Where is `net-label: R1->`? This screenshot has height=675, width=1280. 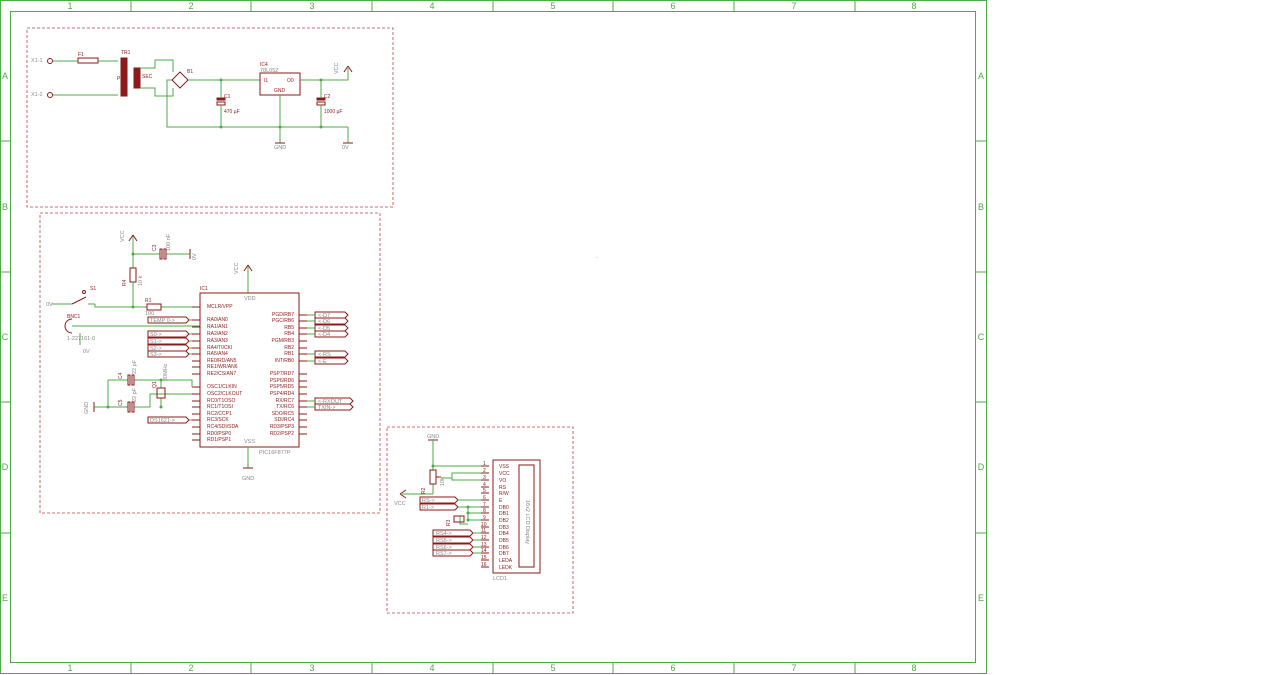
net-label: R1-> is located at coordinates (428, 508).